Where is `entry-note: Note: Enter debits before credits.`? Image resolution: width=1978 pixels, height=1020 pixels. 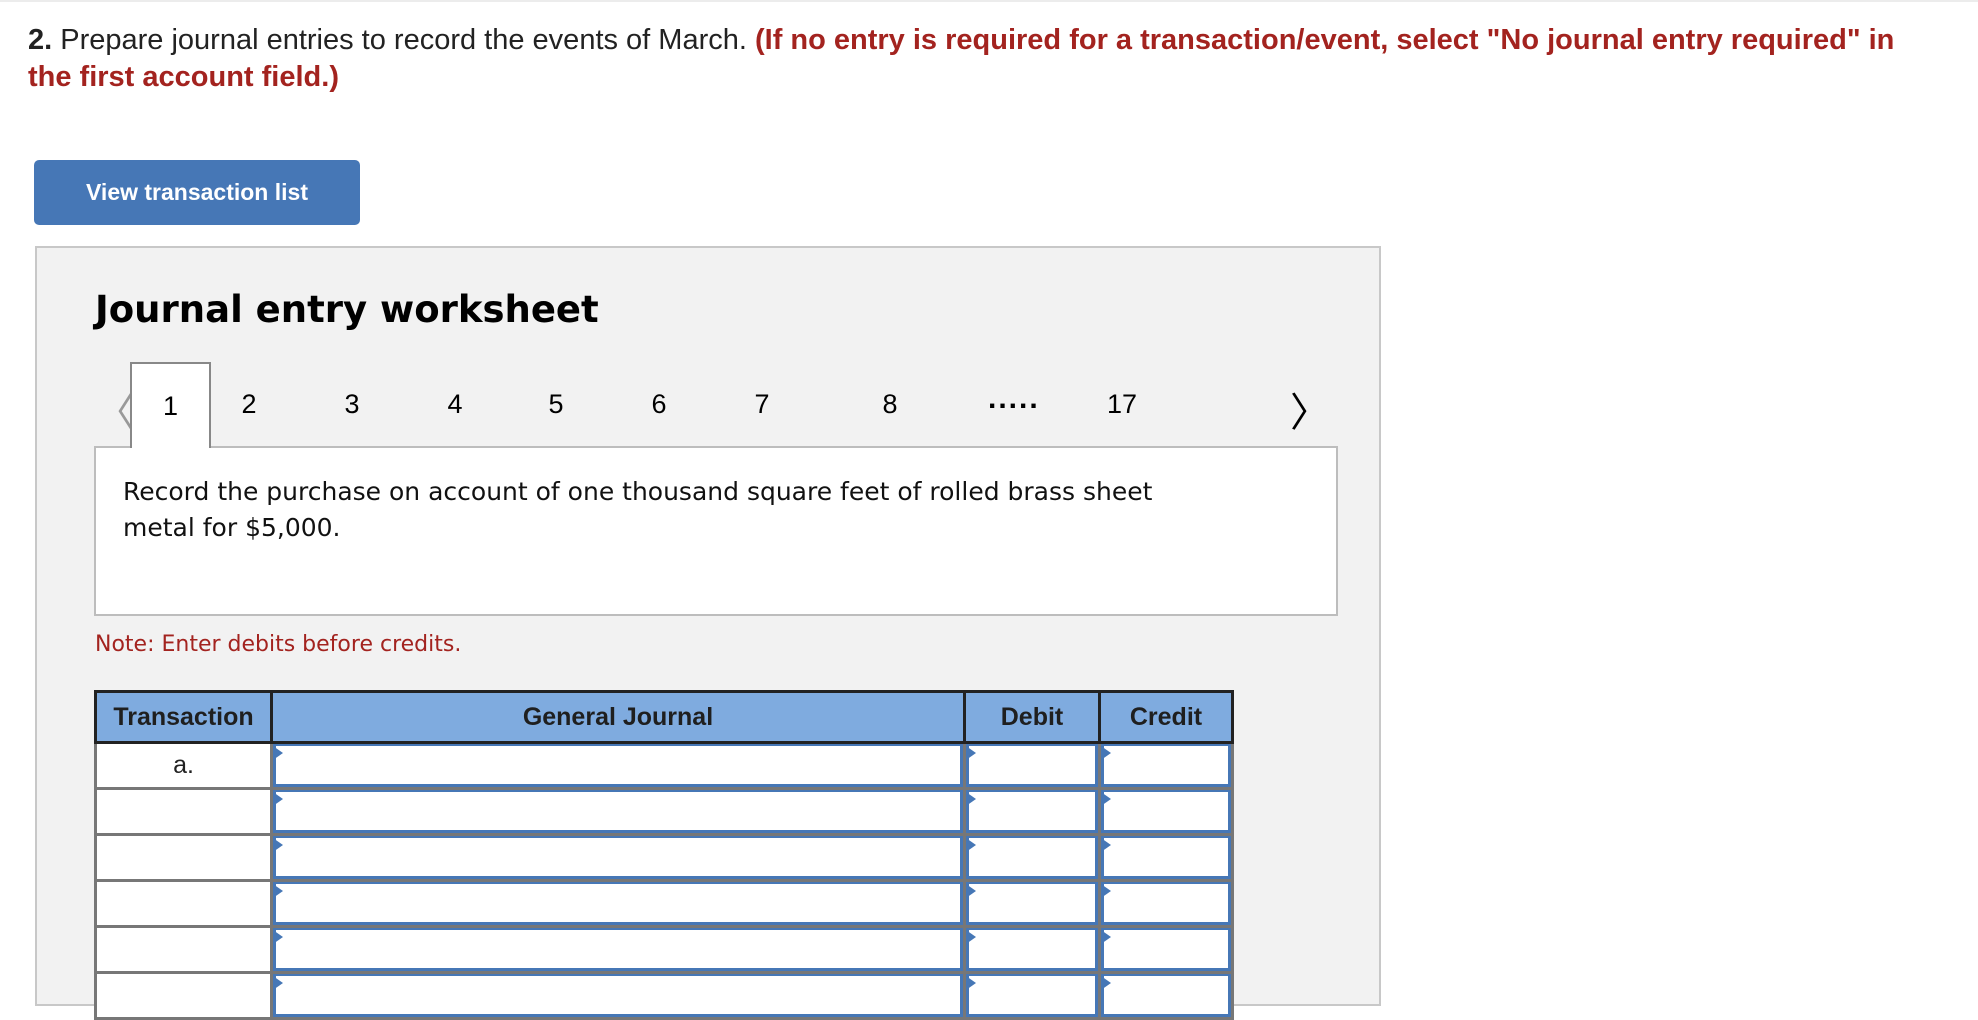
entry-note: Note: Enter debits before credits. is located at coordinates (278, 644).